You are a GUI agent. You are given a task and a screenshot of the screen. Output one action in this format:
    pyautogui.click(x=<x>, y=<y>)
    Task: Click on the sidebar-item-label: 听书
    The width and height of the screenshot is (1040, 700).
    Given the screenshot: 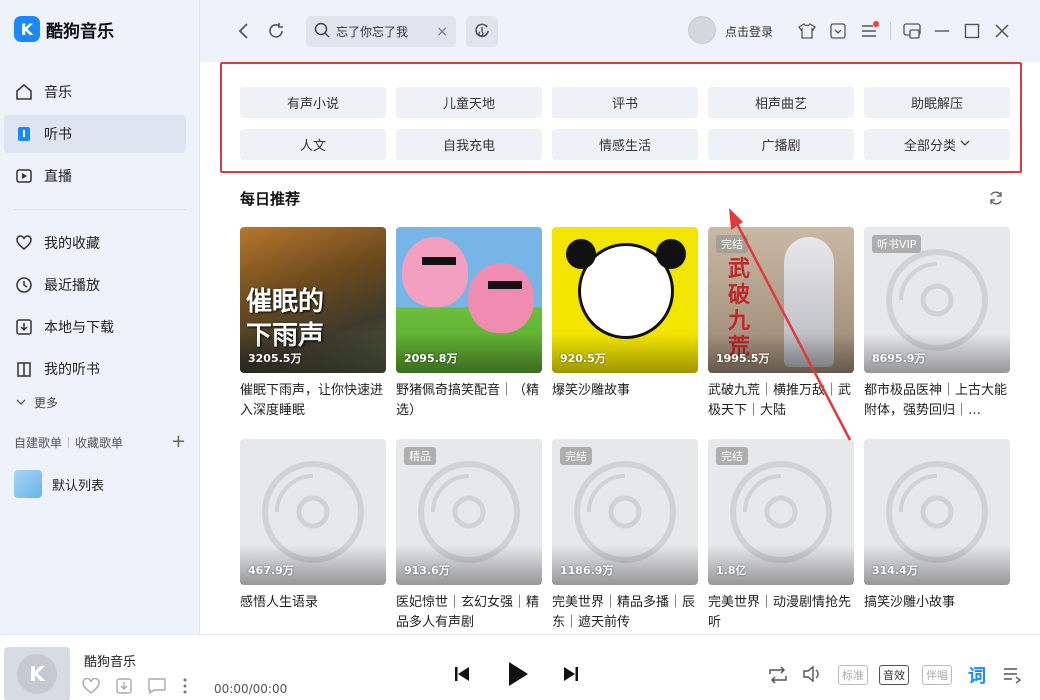 What is the action you would take?
    pyautogui.click(x=58, y=135)
    